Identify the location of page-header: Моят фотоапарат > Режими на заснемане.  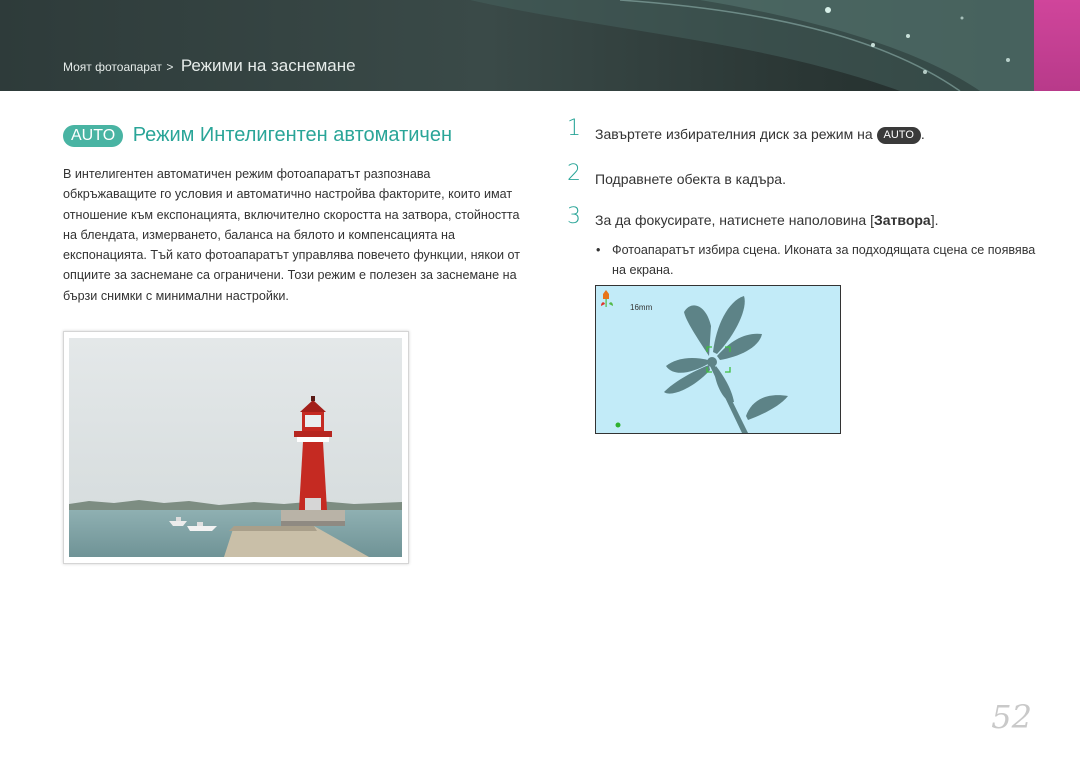
(540, 45).